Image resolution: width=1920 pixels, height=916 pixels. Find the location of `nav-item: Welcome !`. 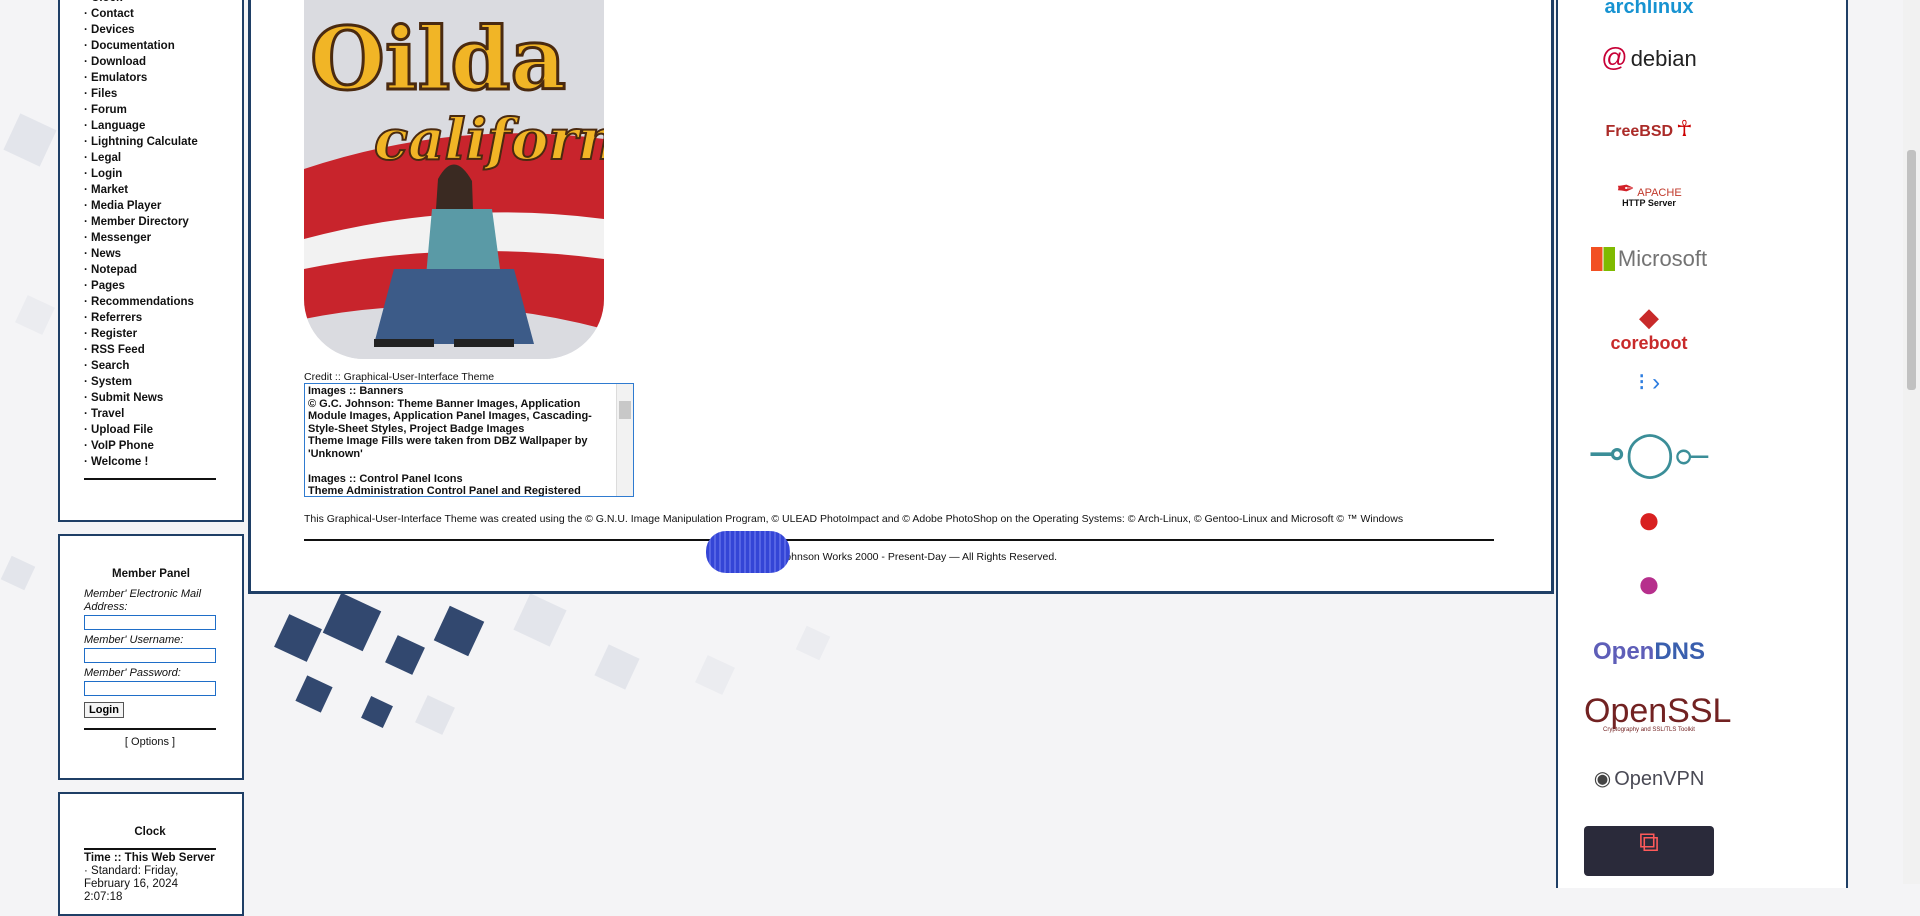

nav-item: Welcome ! is located at coordinates (163, 462).